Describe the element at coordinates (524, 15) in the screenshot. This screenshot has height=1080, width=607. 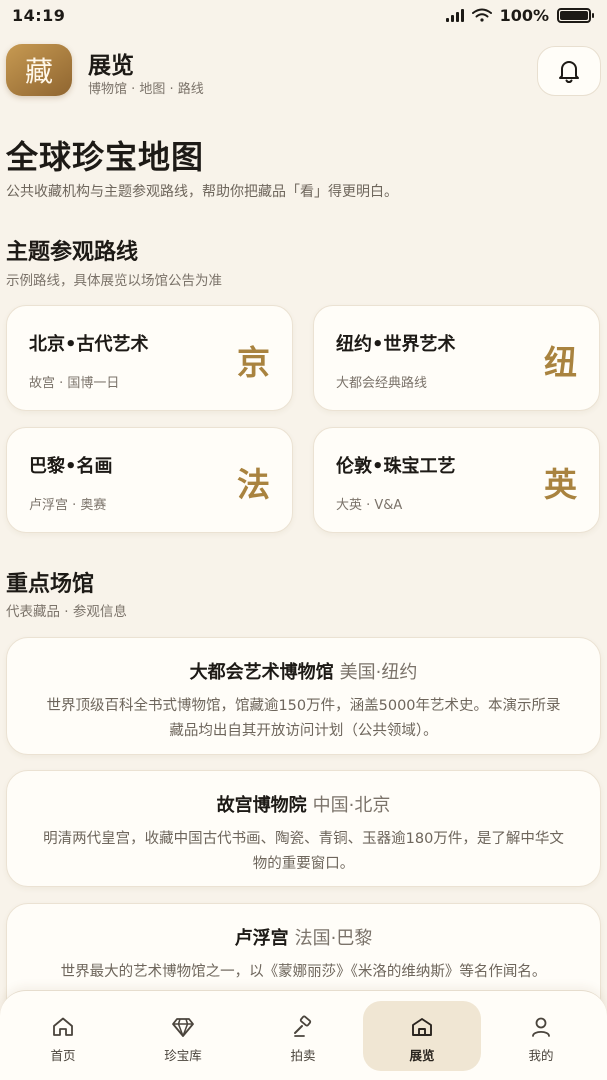
I see `battery-percent: 100%` at that location.